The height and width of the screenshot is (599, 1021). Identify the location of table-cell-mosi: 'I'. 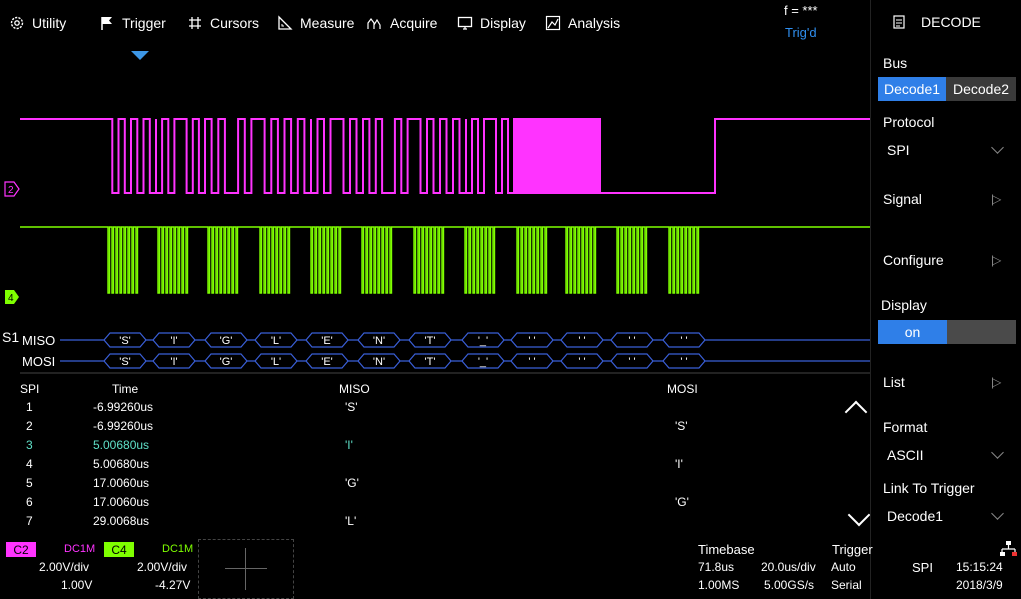
(679, 464).